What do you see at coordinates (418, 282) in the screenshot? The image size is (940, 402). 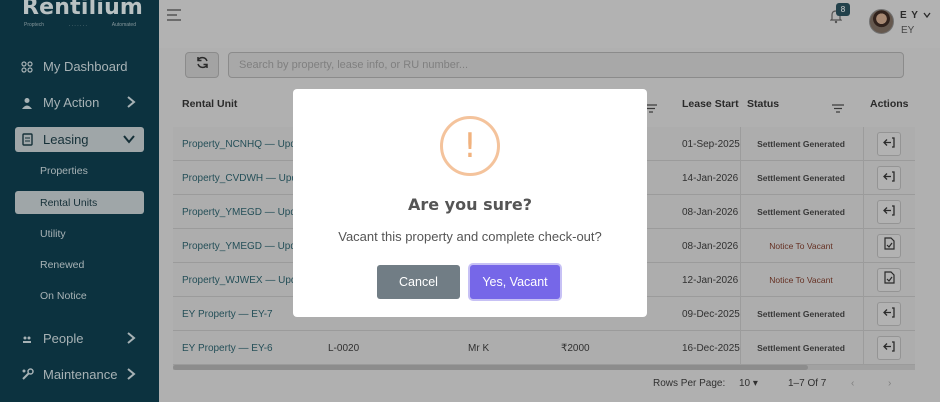 I see `cancel-button: Cancel` at bounding box center [418, 282].